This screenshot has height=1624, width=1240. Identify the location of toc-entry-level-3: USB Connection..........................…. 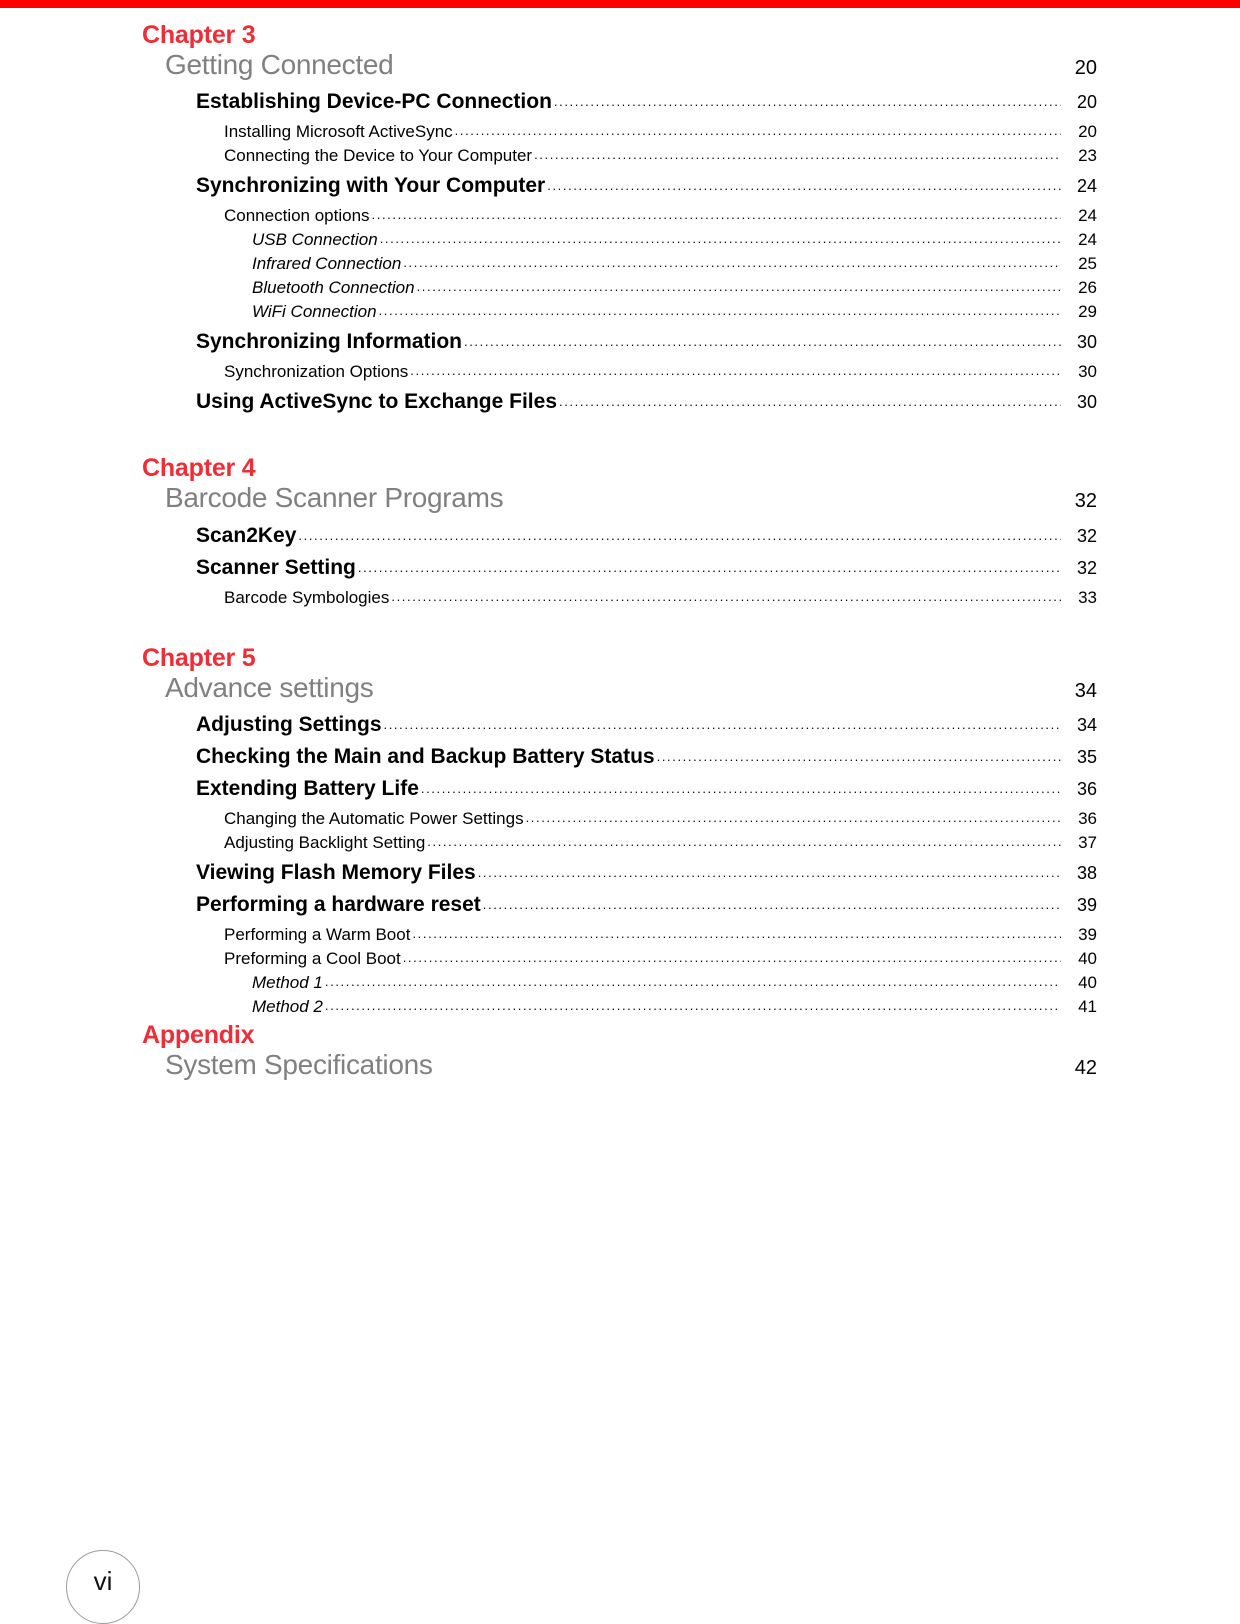
(674, 239).